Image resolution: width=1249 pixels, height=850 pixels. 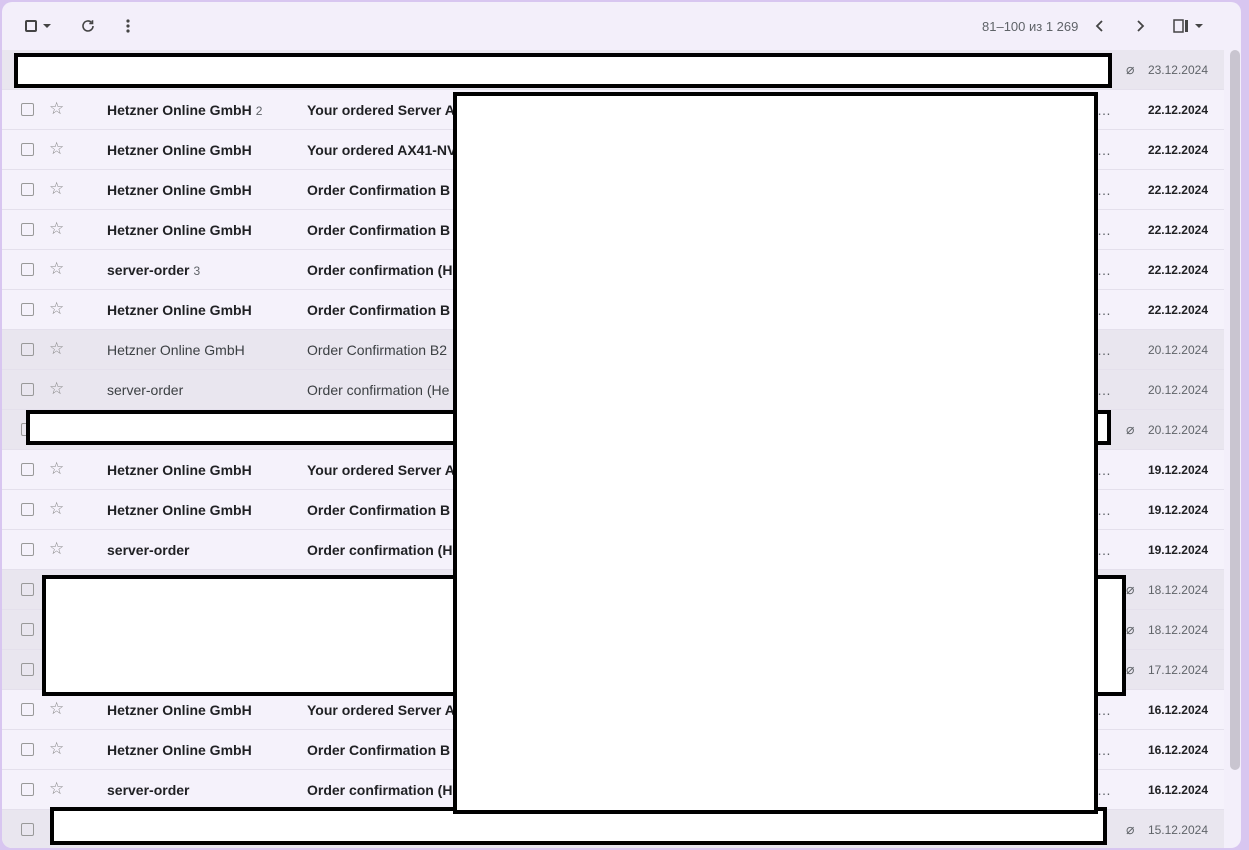 I want to click on thread-count: 2, so click(x=259, y=111).